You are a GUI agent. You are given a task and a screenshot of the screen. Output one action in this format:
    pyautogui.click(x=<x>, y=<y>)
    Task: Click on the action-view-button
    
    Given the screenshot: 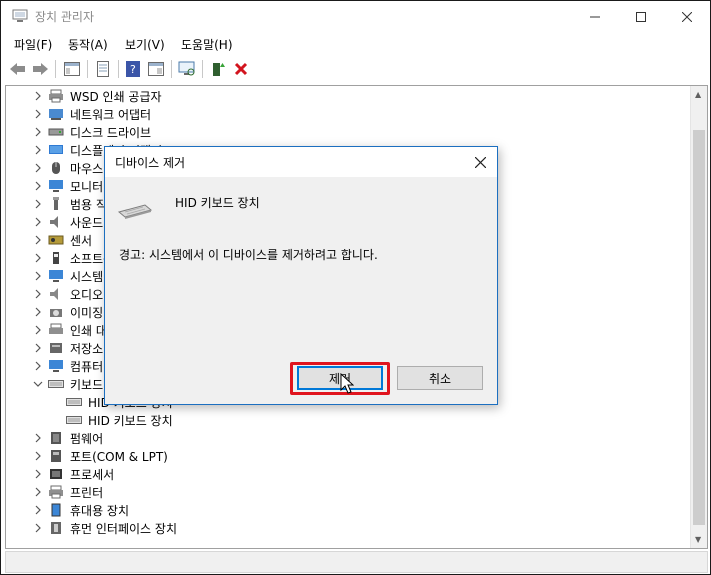 What is the action you would take?
    pyautogui.click(x=156, y=69)
    